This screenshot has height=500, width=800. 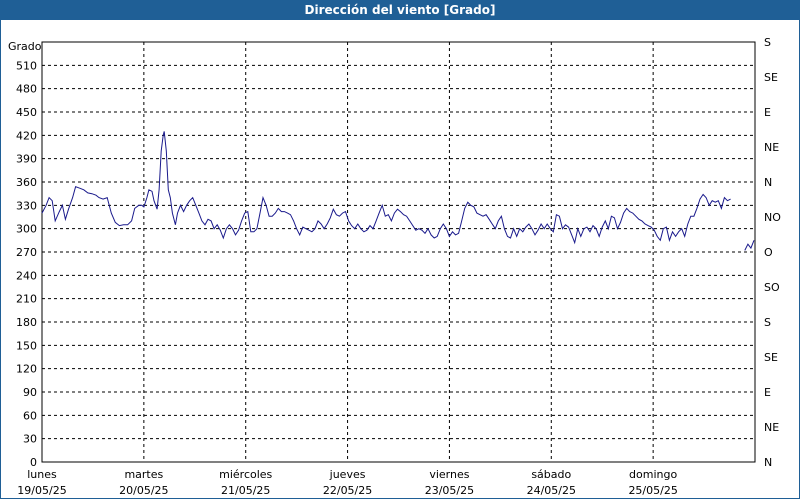 What do you see at coordinates (26, 229) in the screenshot?
I see `y-tick-label: 300` at bounding box center [26, 229].